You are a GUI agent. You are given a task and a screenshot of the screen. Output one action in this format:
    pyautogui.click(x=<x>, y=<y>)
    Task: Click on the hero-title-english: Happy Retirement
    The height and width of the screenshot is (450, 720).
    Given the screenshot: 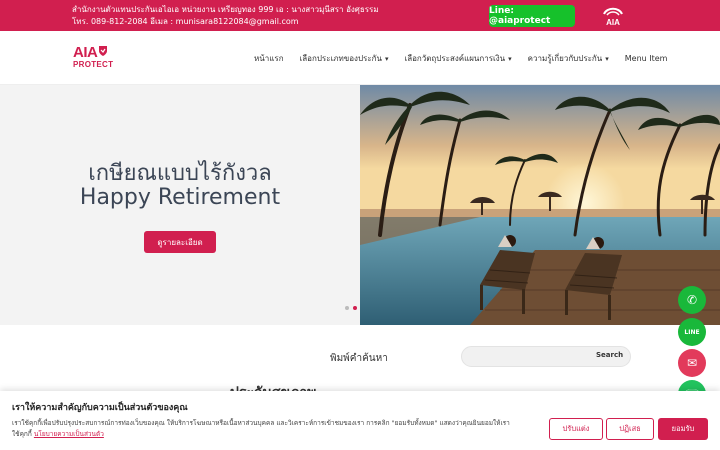 What is the action you would take?
    pyautogui.click(x=180, y=197)
    